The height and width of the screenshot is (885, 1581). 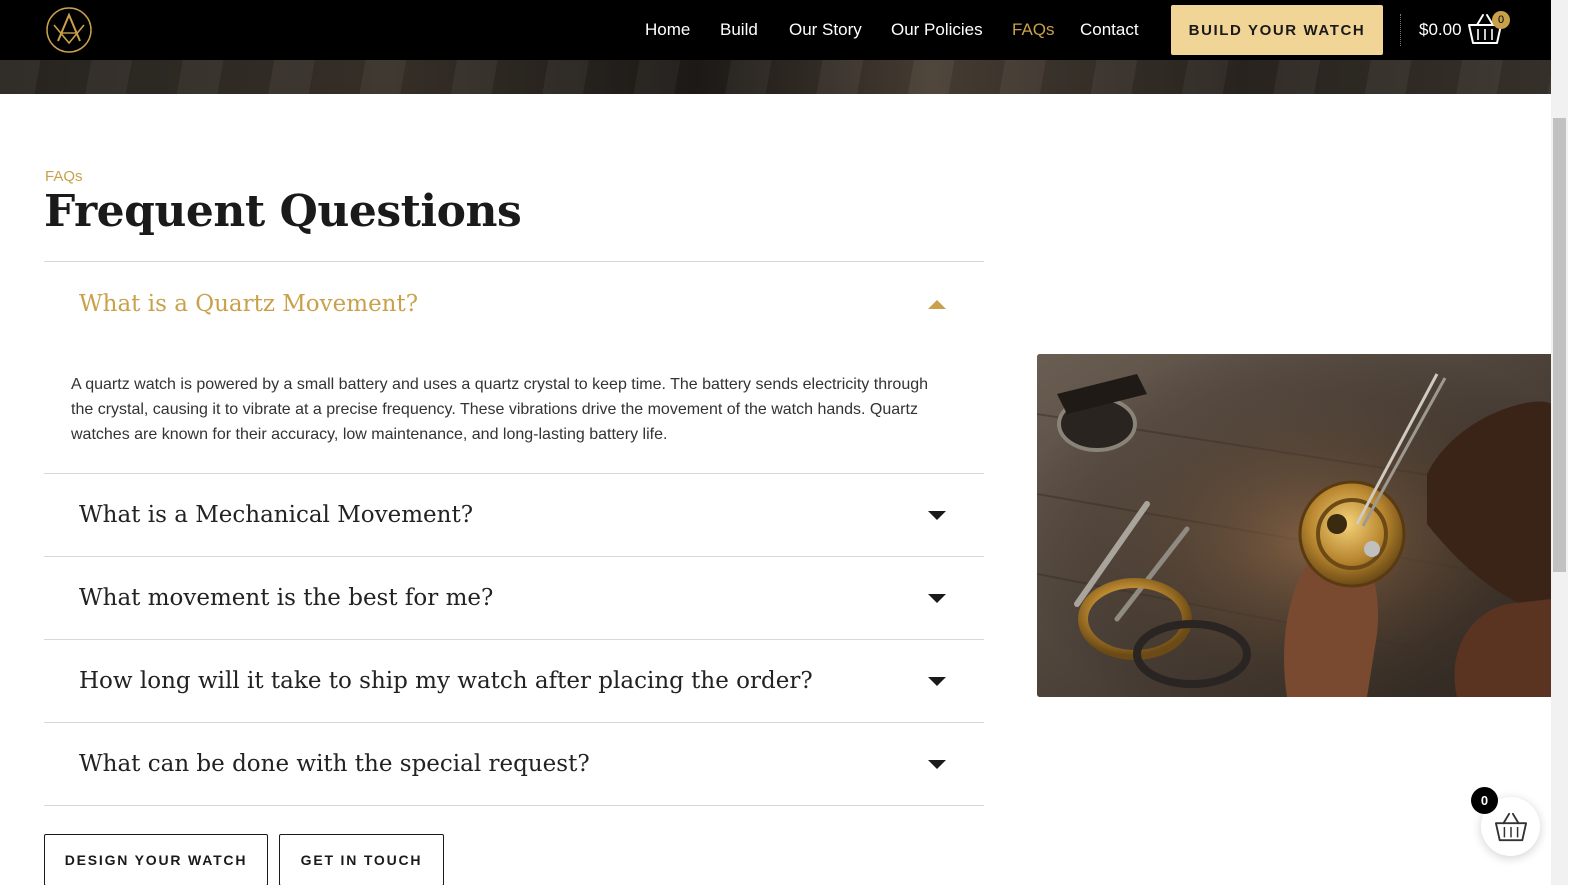 I want to click on cart-count-badge: 0, so click(x=1501, y=20).